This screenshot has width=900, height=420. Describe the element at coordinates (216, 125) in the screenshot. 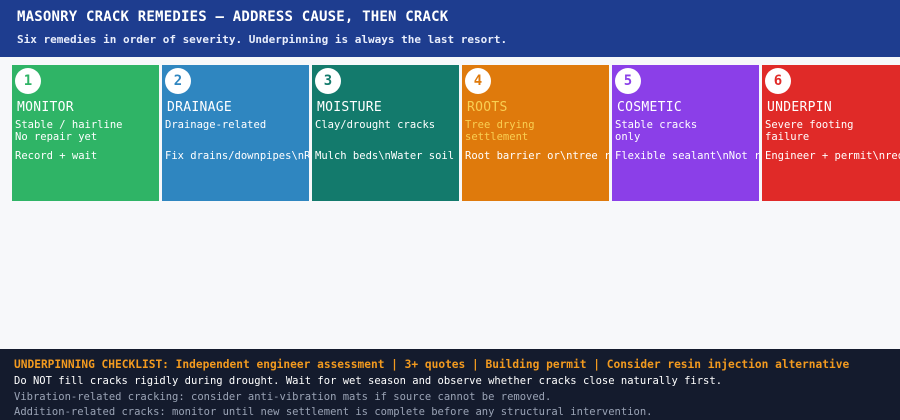

I see `remedy-description: Drainage-related` at that location.